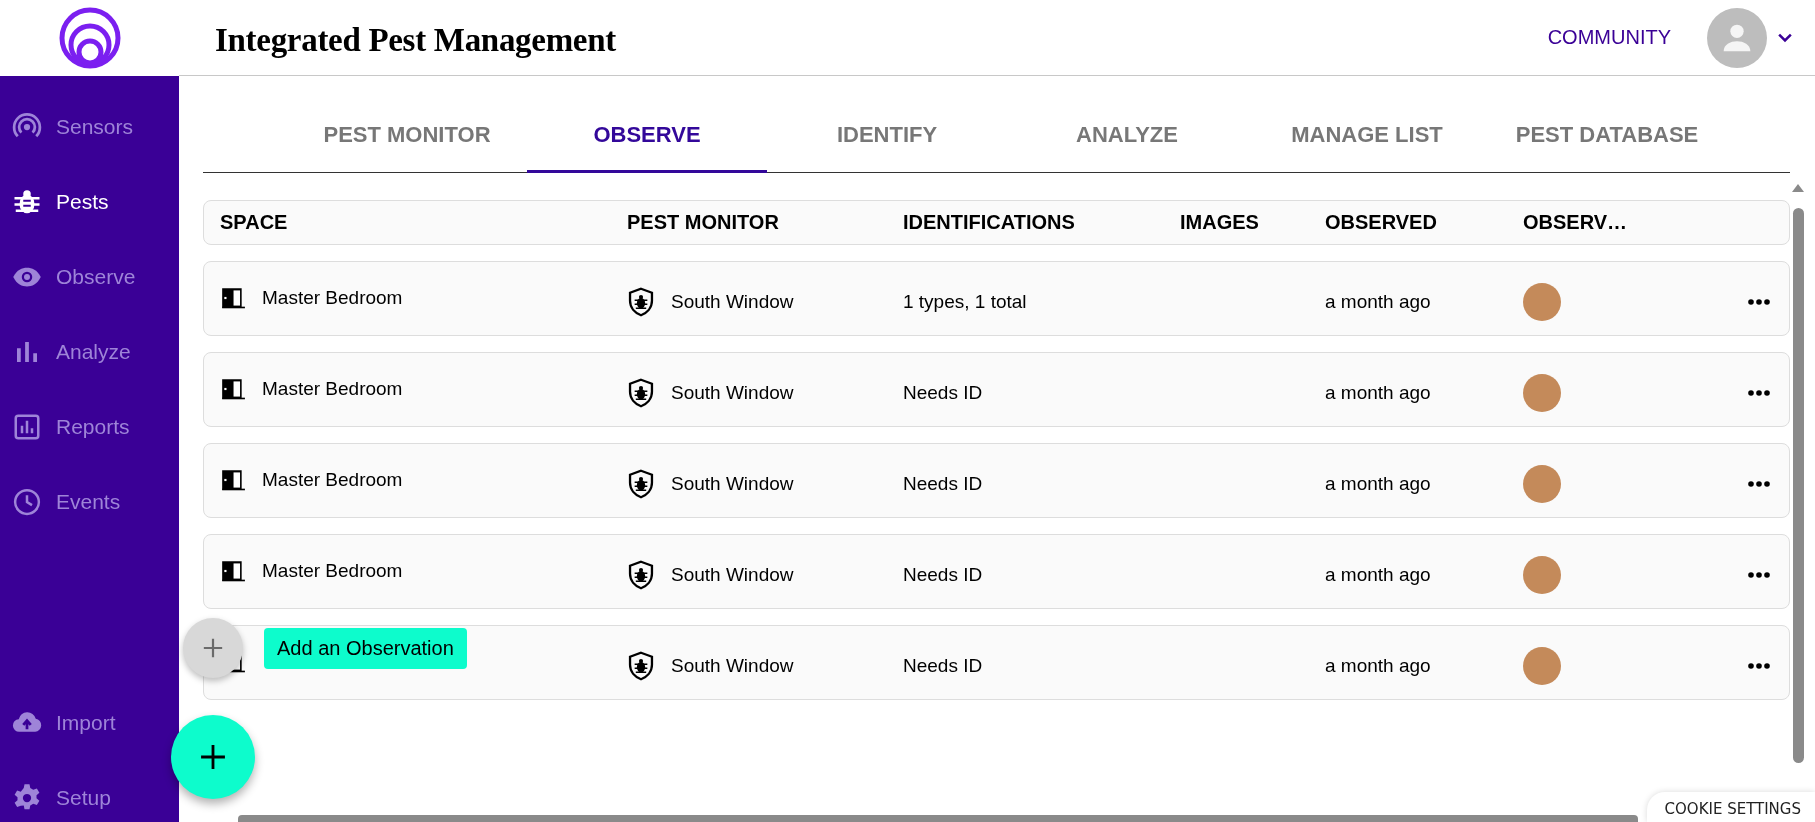 The image size is (1815, 822). I want to click on tab: PEST DATABASE, so click(1607, 124).